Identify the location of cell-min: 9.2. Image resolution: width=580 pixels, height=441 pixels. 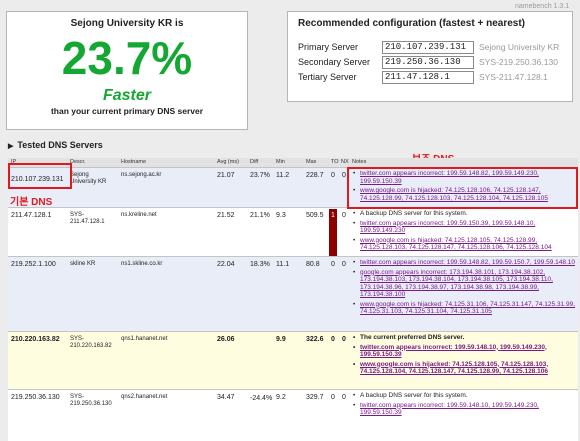
(281, 397).